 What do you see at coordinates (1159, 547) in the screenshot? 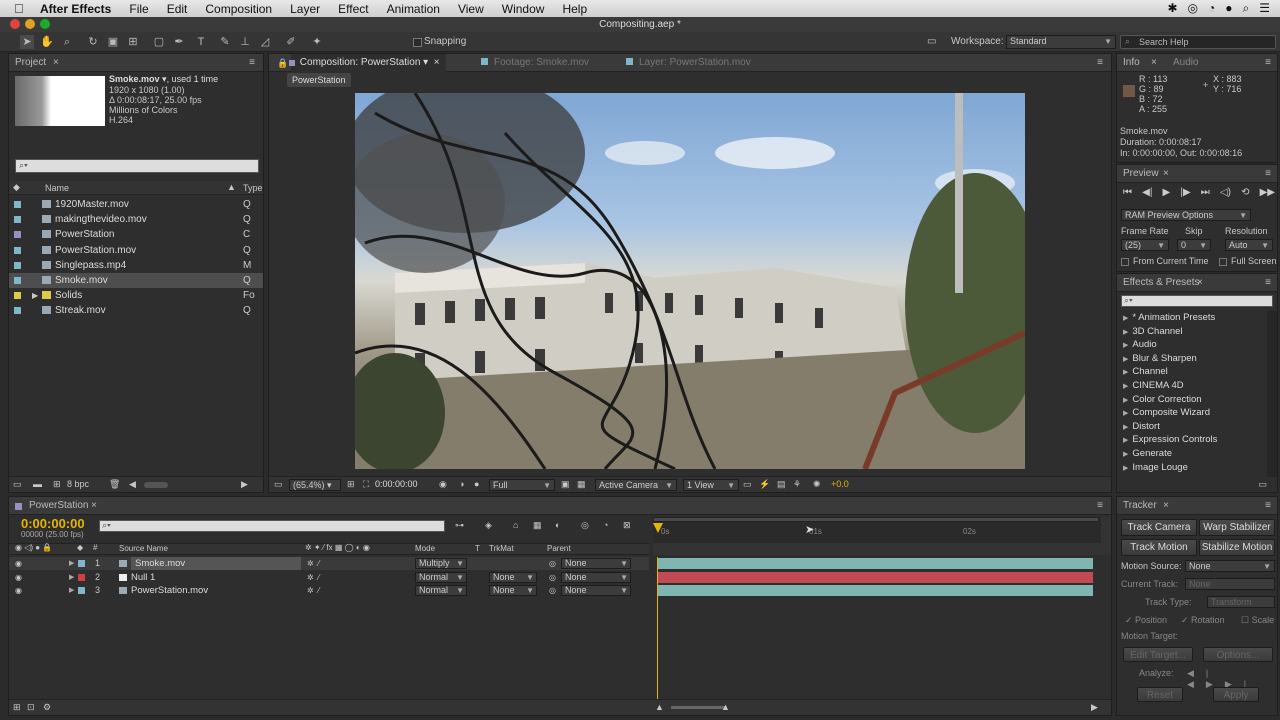
I see `track-motion-button: Track Motion` at bounding box center [1159, 547].